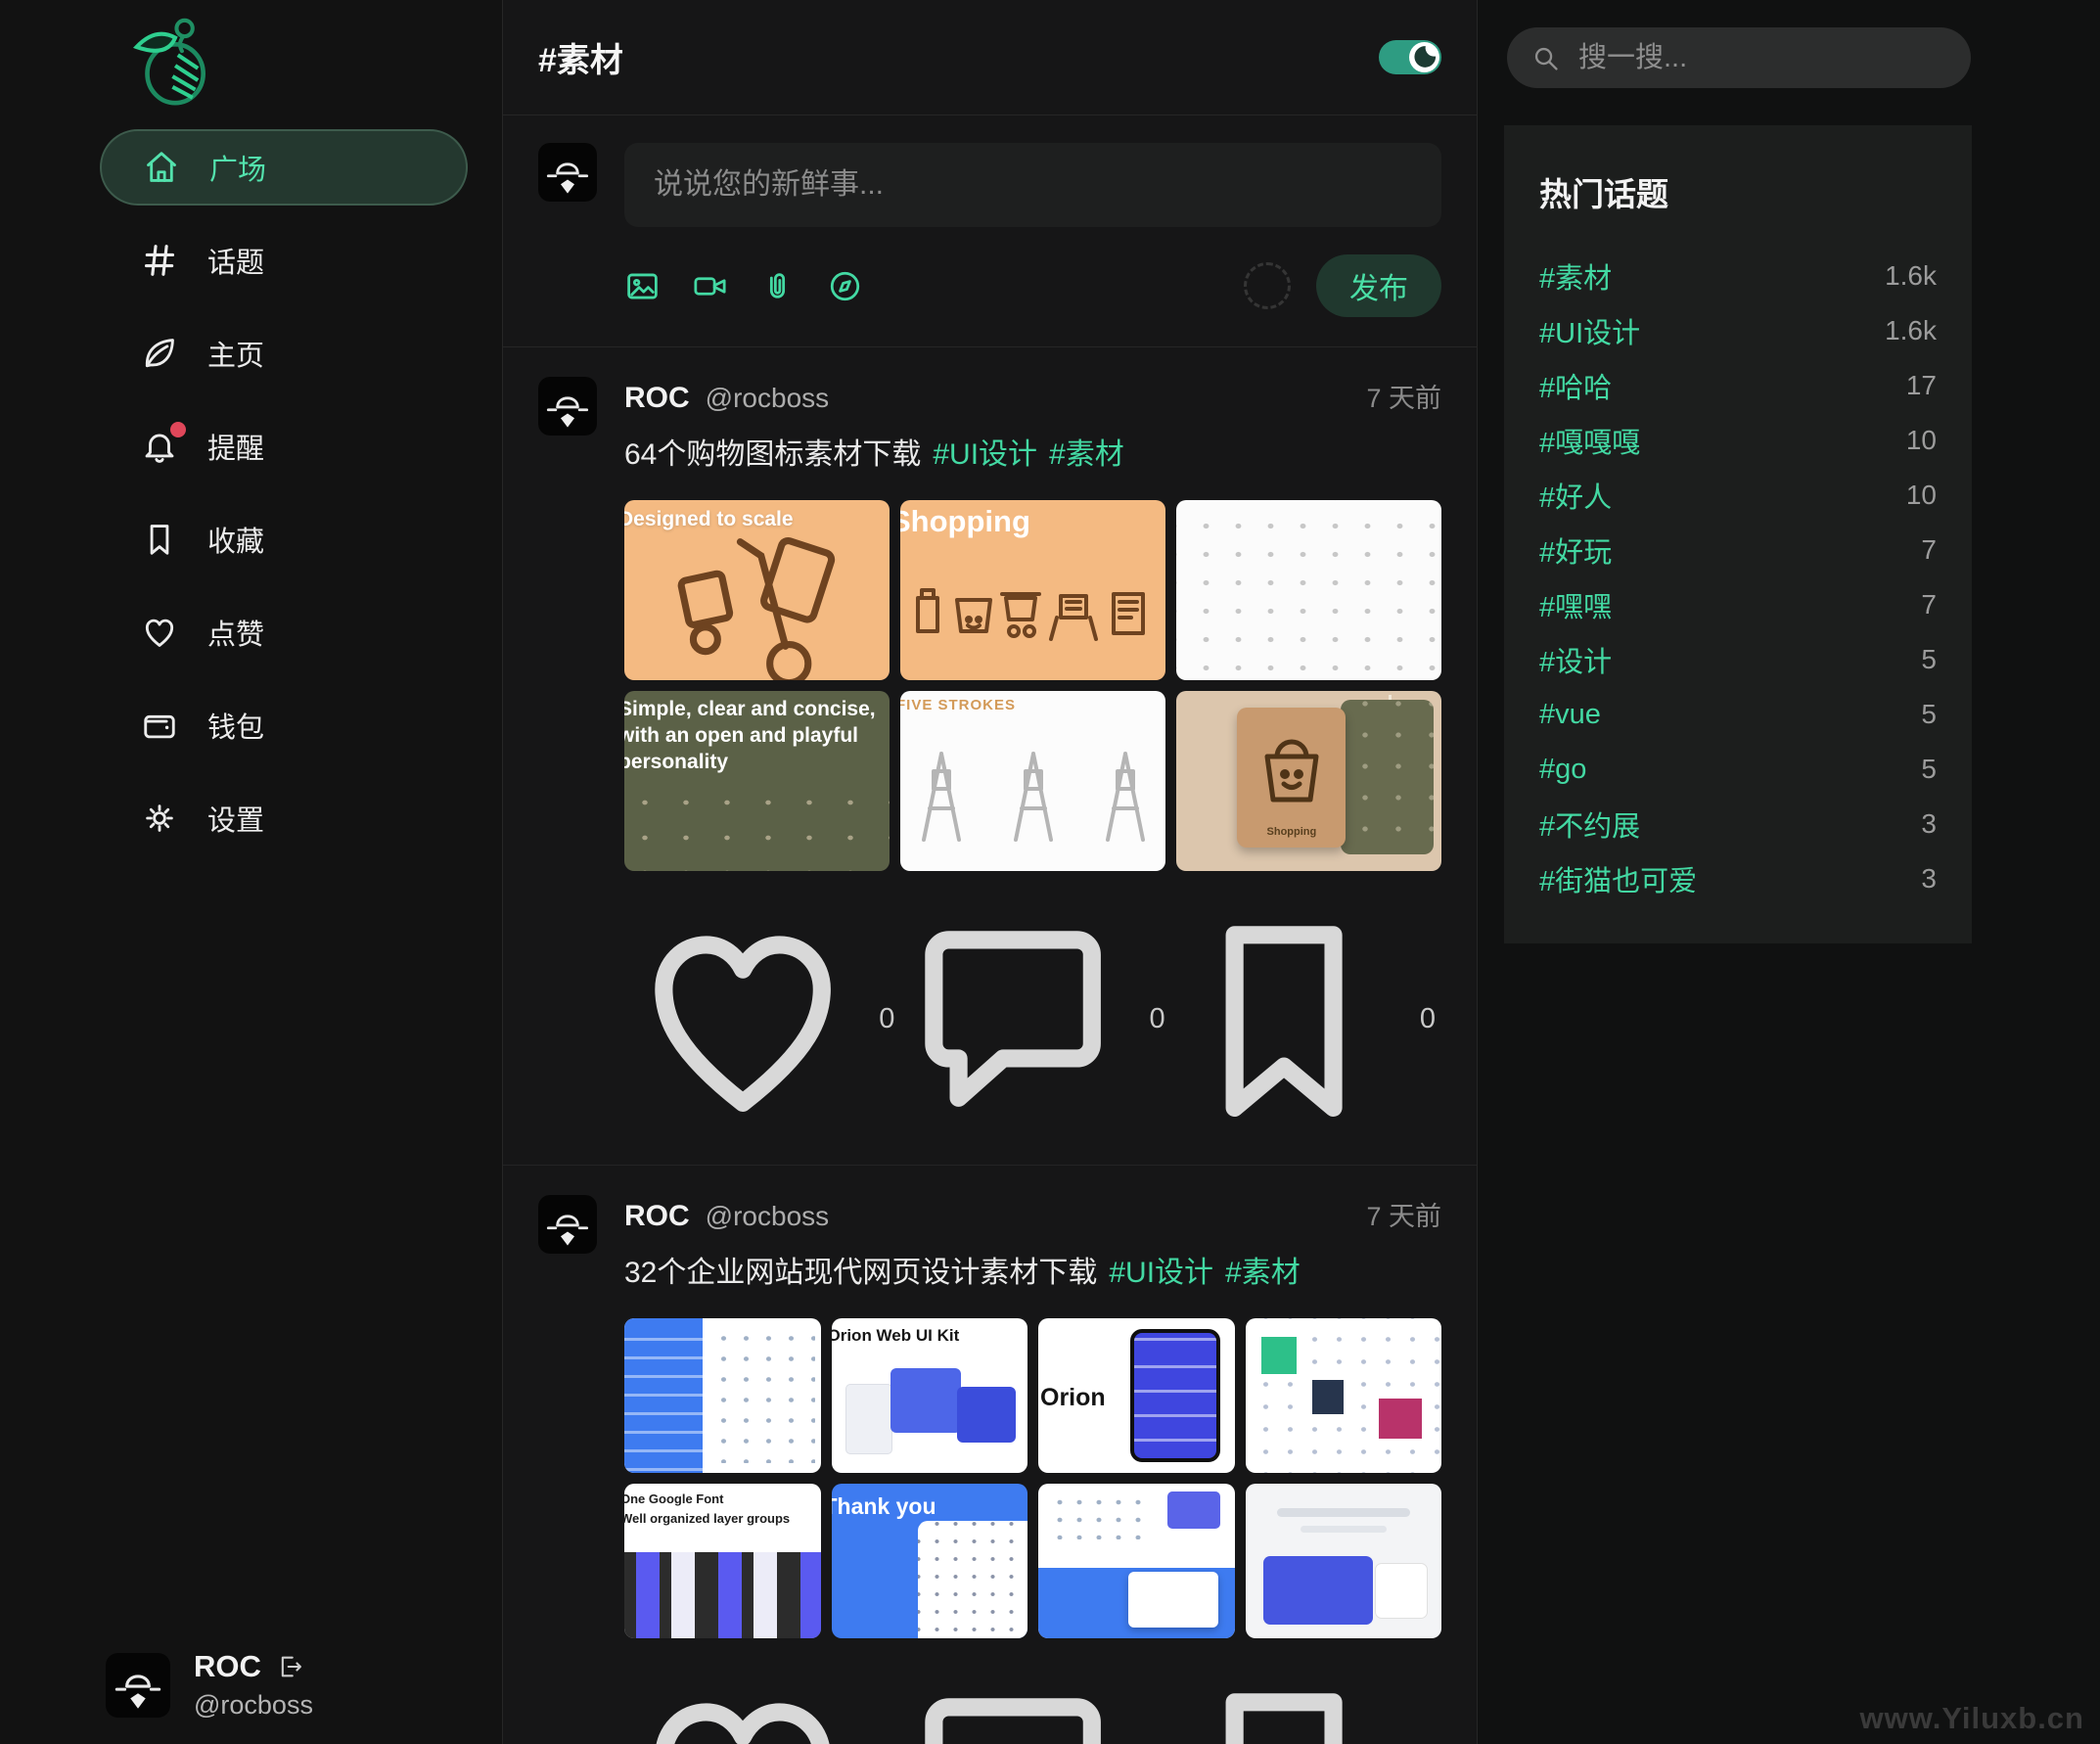 This screenshot has height=1744, width=2100. I want to click on post-image-thumbnail: Orion Web UI Kit, so click(929, 1396).